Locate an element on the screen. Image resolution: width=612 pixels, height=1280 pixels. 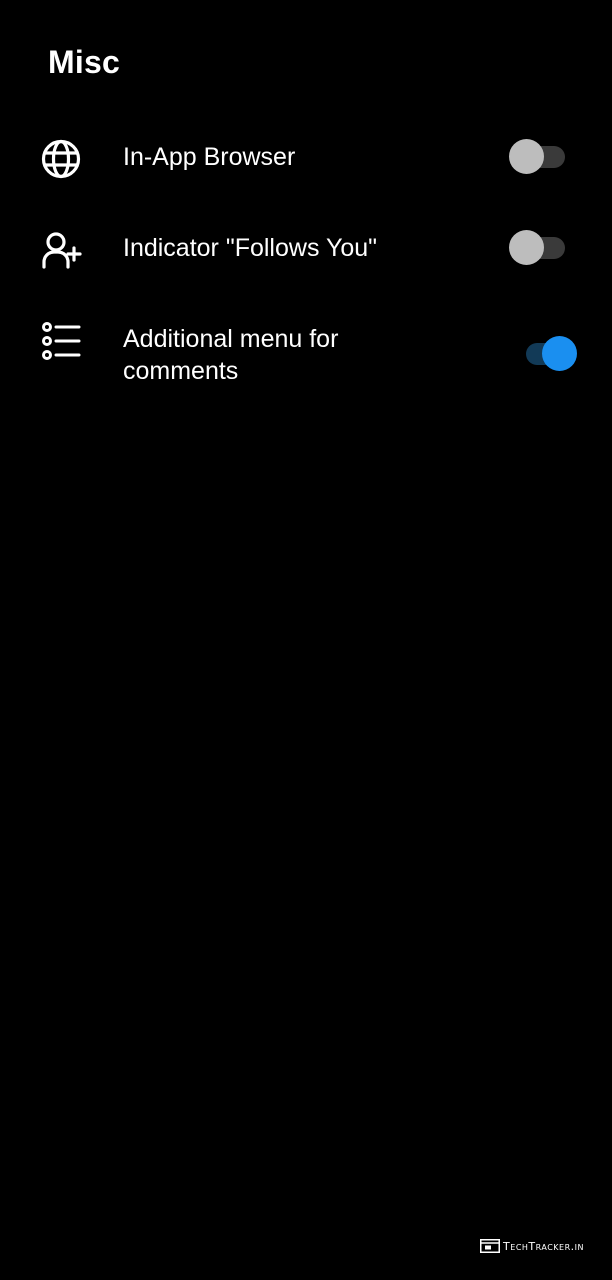
setting-row-comments-menu: Additional menu for comments is located at coordinates (306, 354).